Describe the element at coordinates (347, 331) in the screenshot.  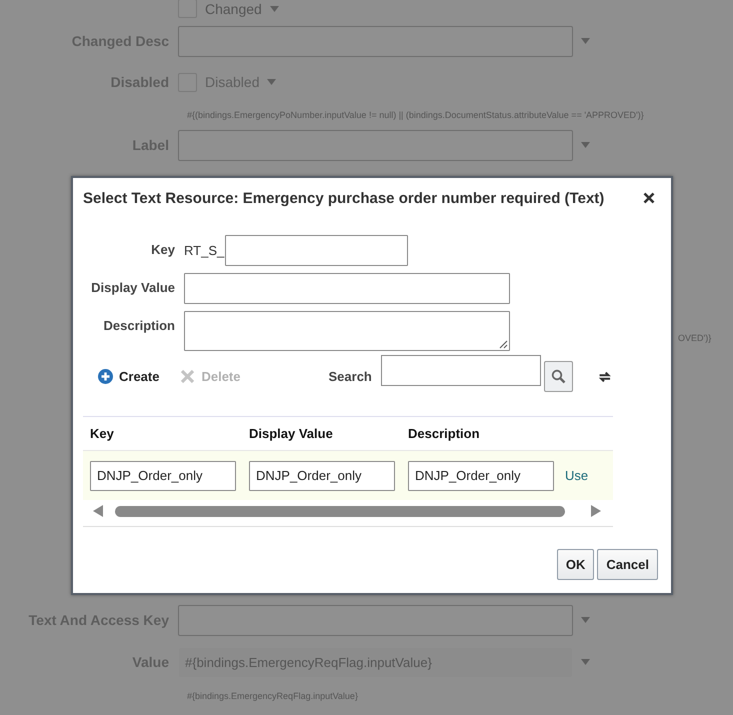
I see `description-field` at that location.